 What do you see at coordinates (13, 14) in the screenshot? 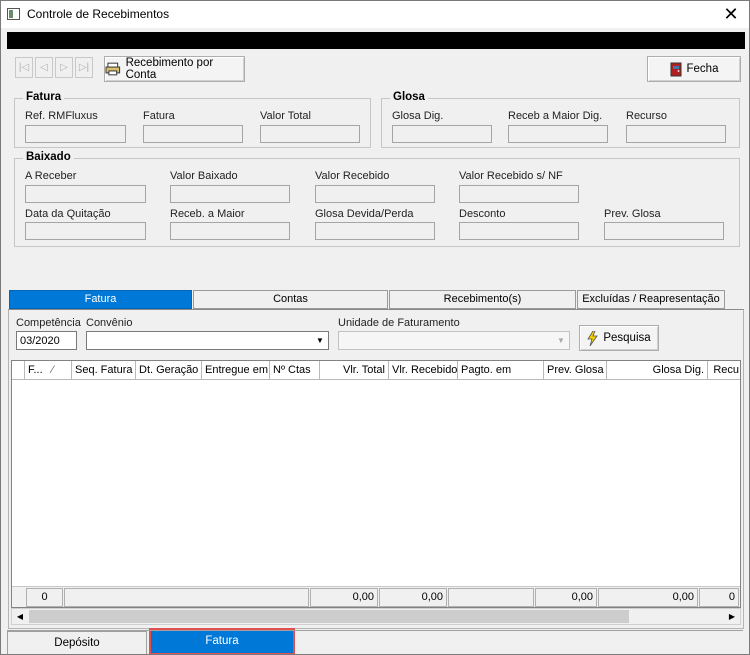
I see `app-icon` at bounding box center [13, 14].